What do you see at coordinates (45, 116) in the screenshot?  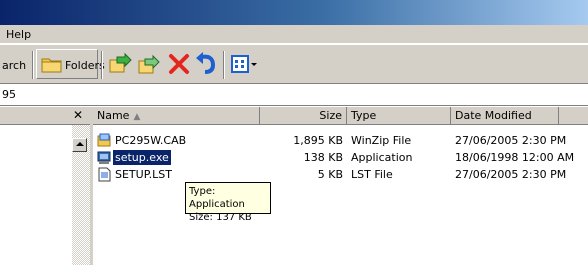 I see `folders-pane-header: ✕` at bounding box center [45, 116].